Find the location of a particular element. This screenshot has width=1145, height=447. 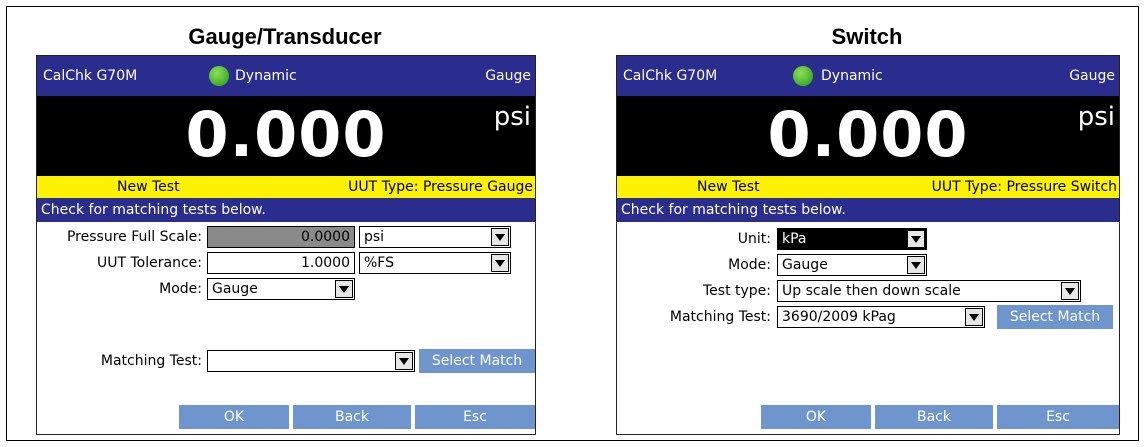

unit-label: Unit: is located at coordinates (754, 239).